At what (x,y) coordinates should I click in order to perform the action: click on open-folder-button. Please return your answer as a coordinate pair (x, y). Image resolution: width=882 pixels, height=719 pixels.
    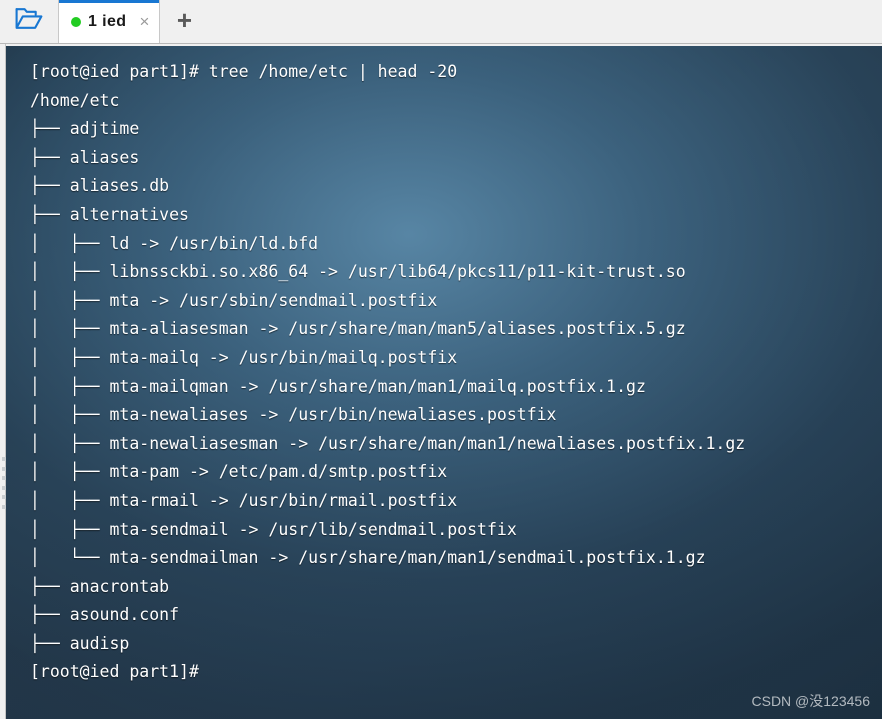
    Looking at the image, I should click on (29, 21).